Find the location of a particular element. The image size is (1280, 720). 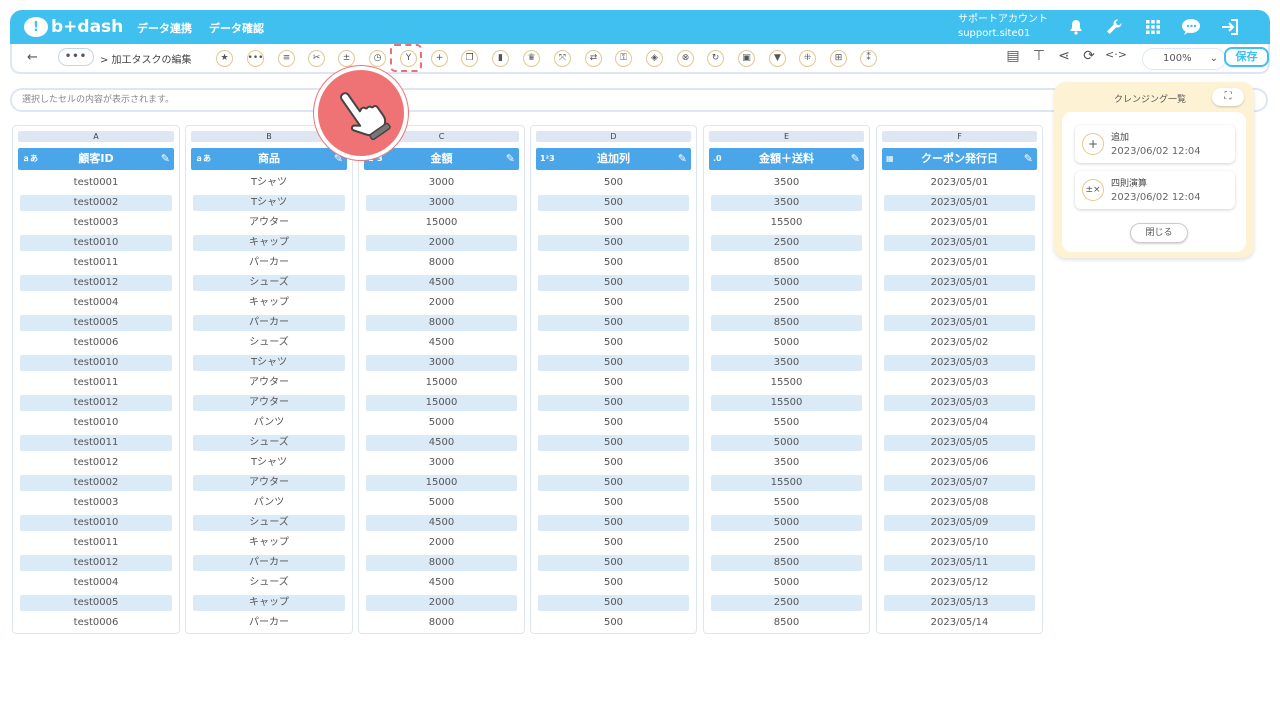

grid-menu-icon is located at coordinates (1153, 27).